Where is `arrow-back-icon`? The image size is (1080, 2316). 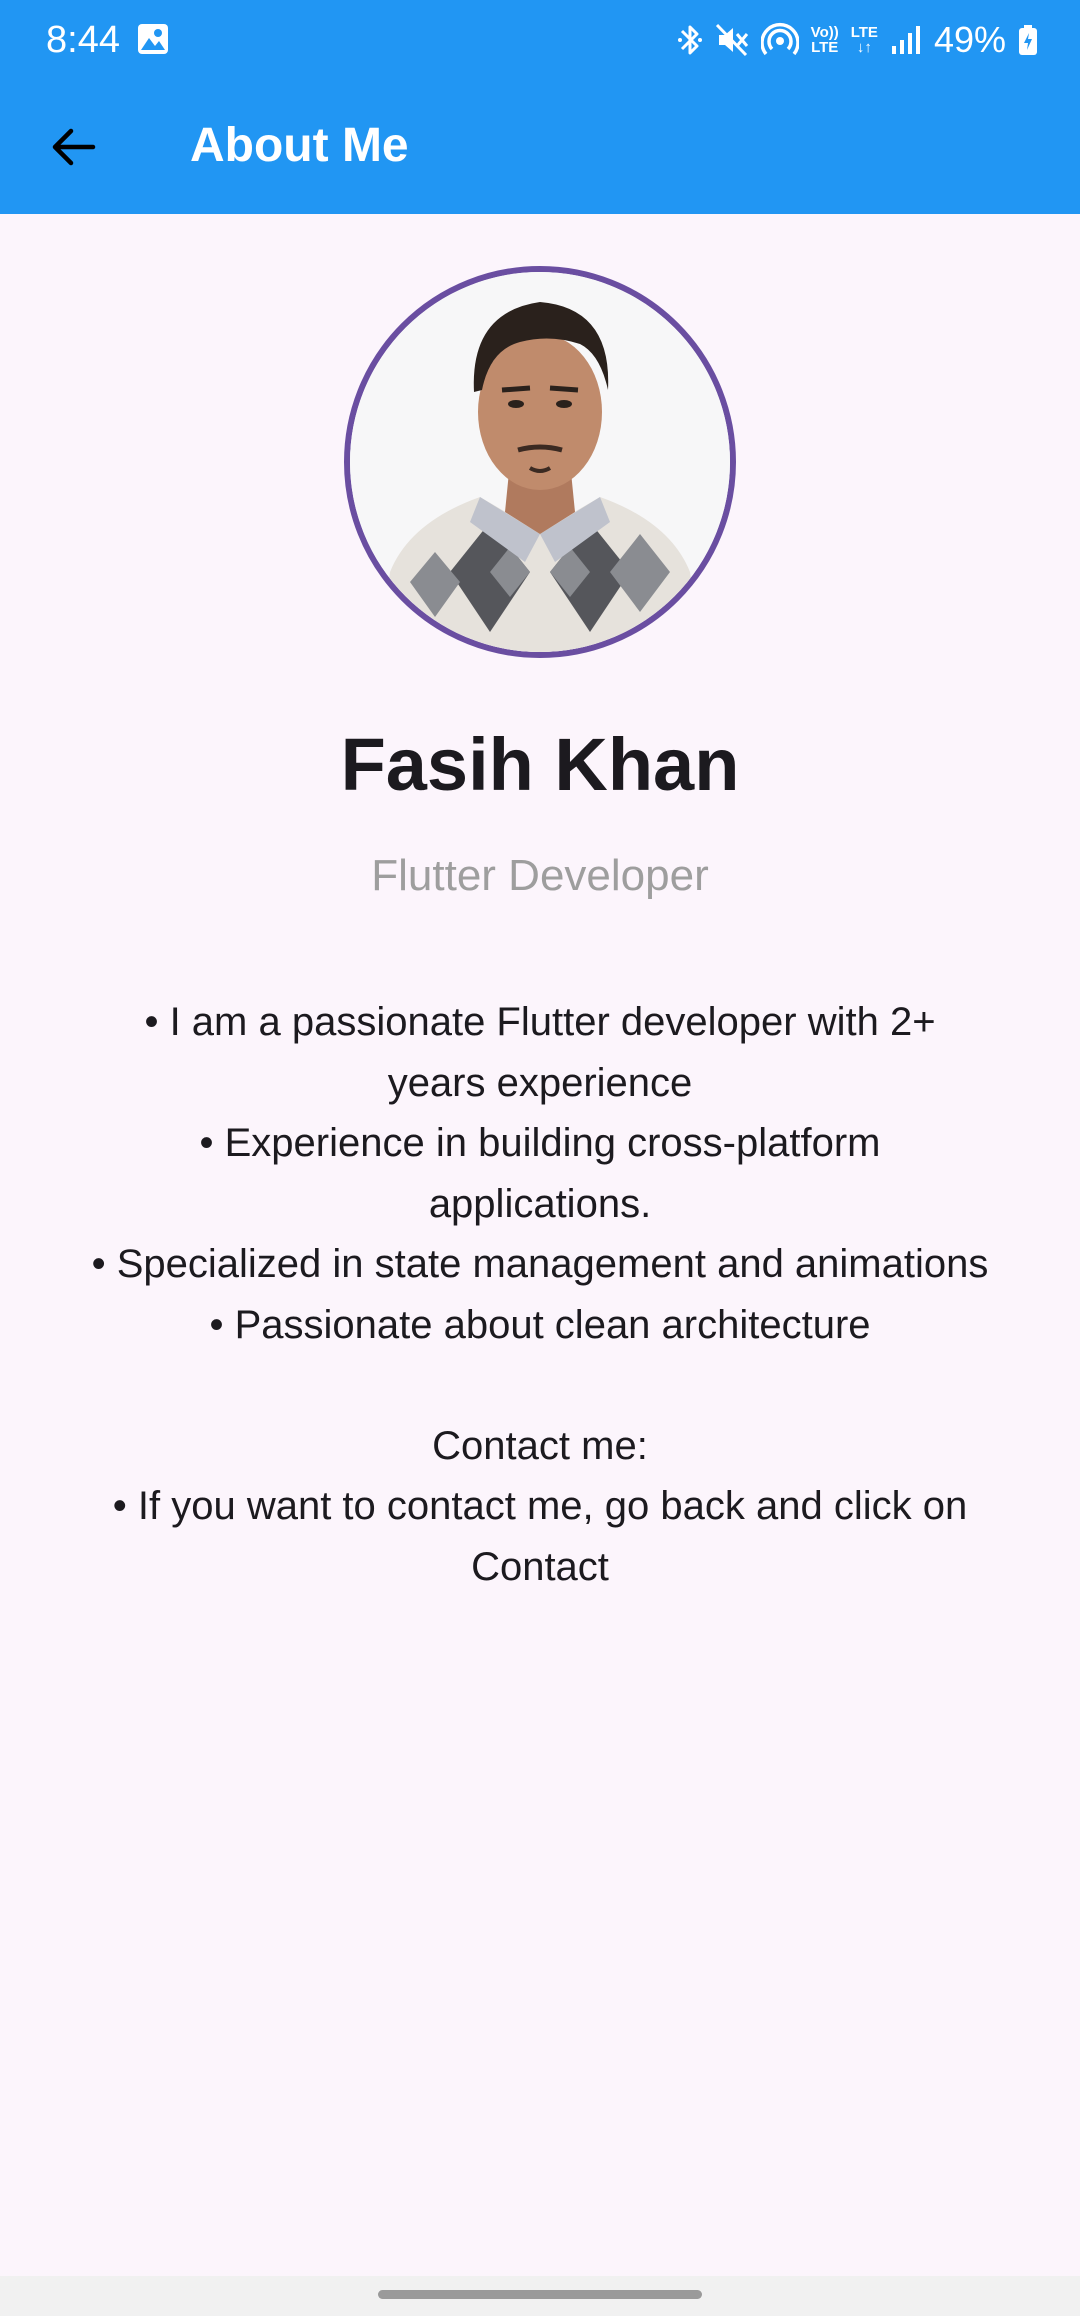
arrow-back-icon is located at coordinates (74, 147).